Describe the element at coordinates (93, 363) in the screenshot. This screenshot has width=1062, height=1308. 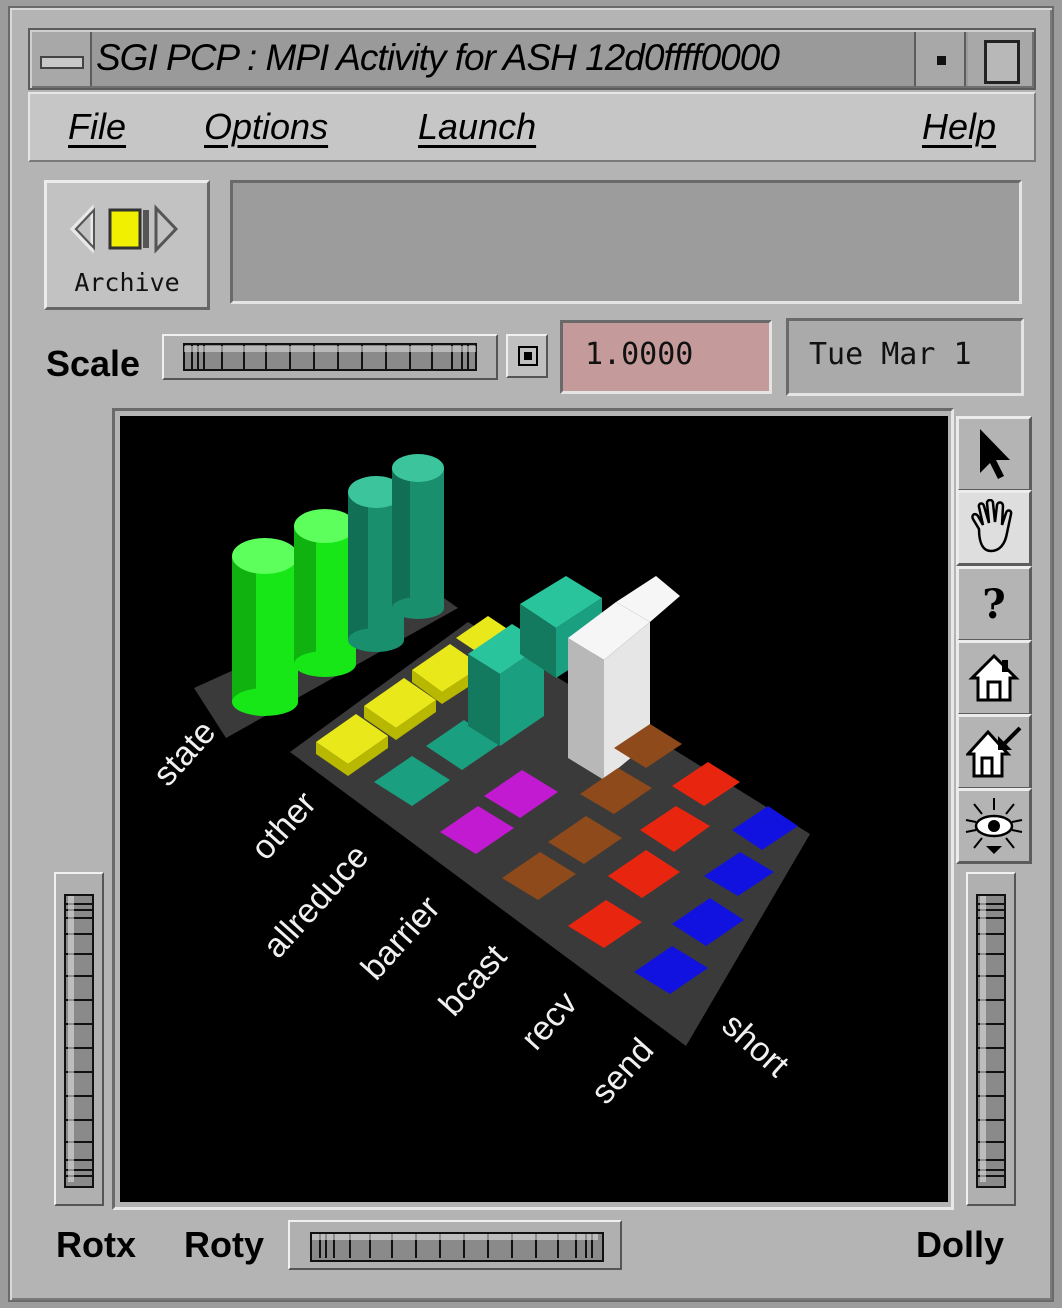
I see `scale-label: Scale` at that location.